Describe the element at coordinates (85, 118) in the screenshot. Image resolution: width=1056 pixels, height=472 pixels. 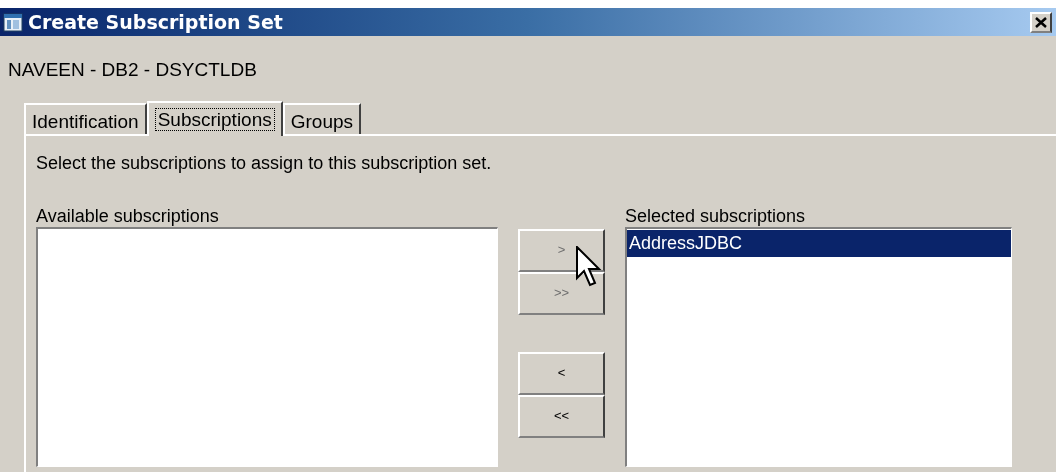
I see `tab: Identification` at that location.